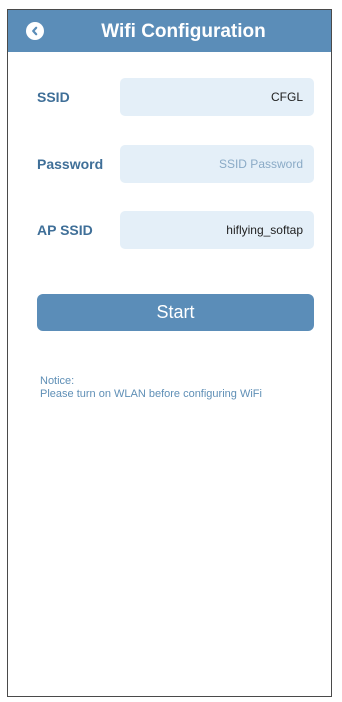 Image resolution: width=342 pixels, height=702 pixels. What do you see at coordinates (217, 164) in the screenshot?
I see `password-input` at bounding box center [217, 164].